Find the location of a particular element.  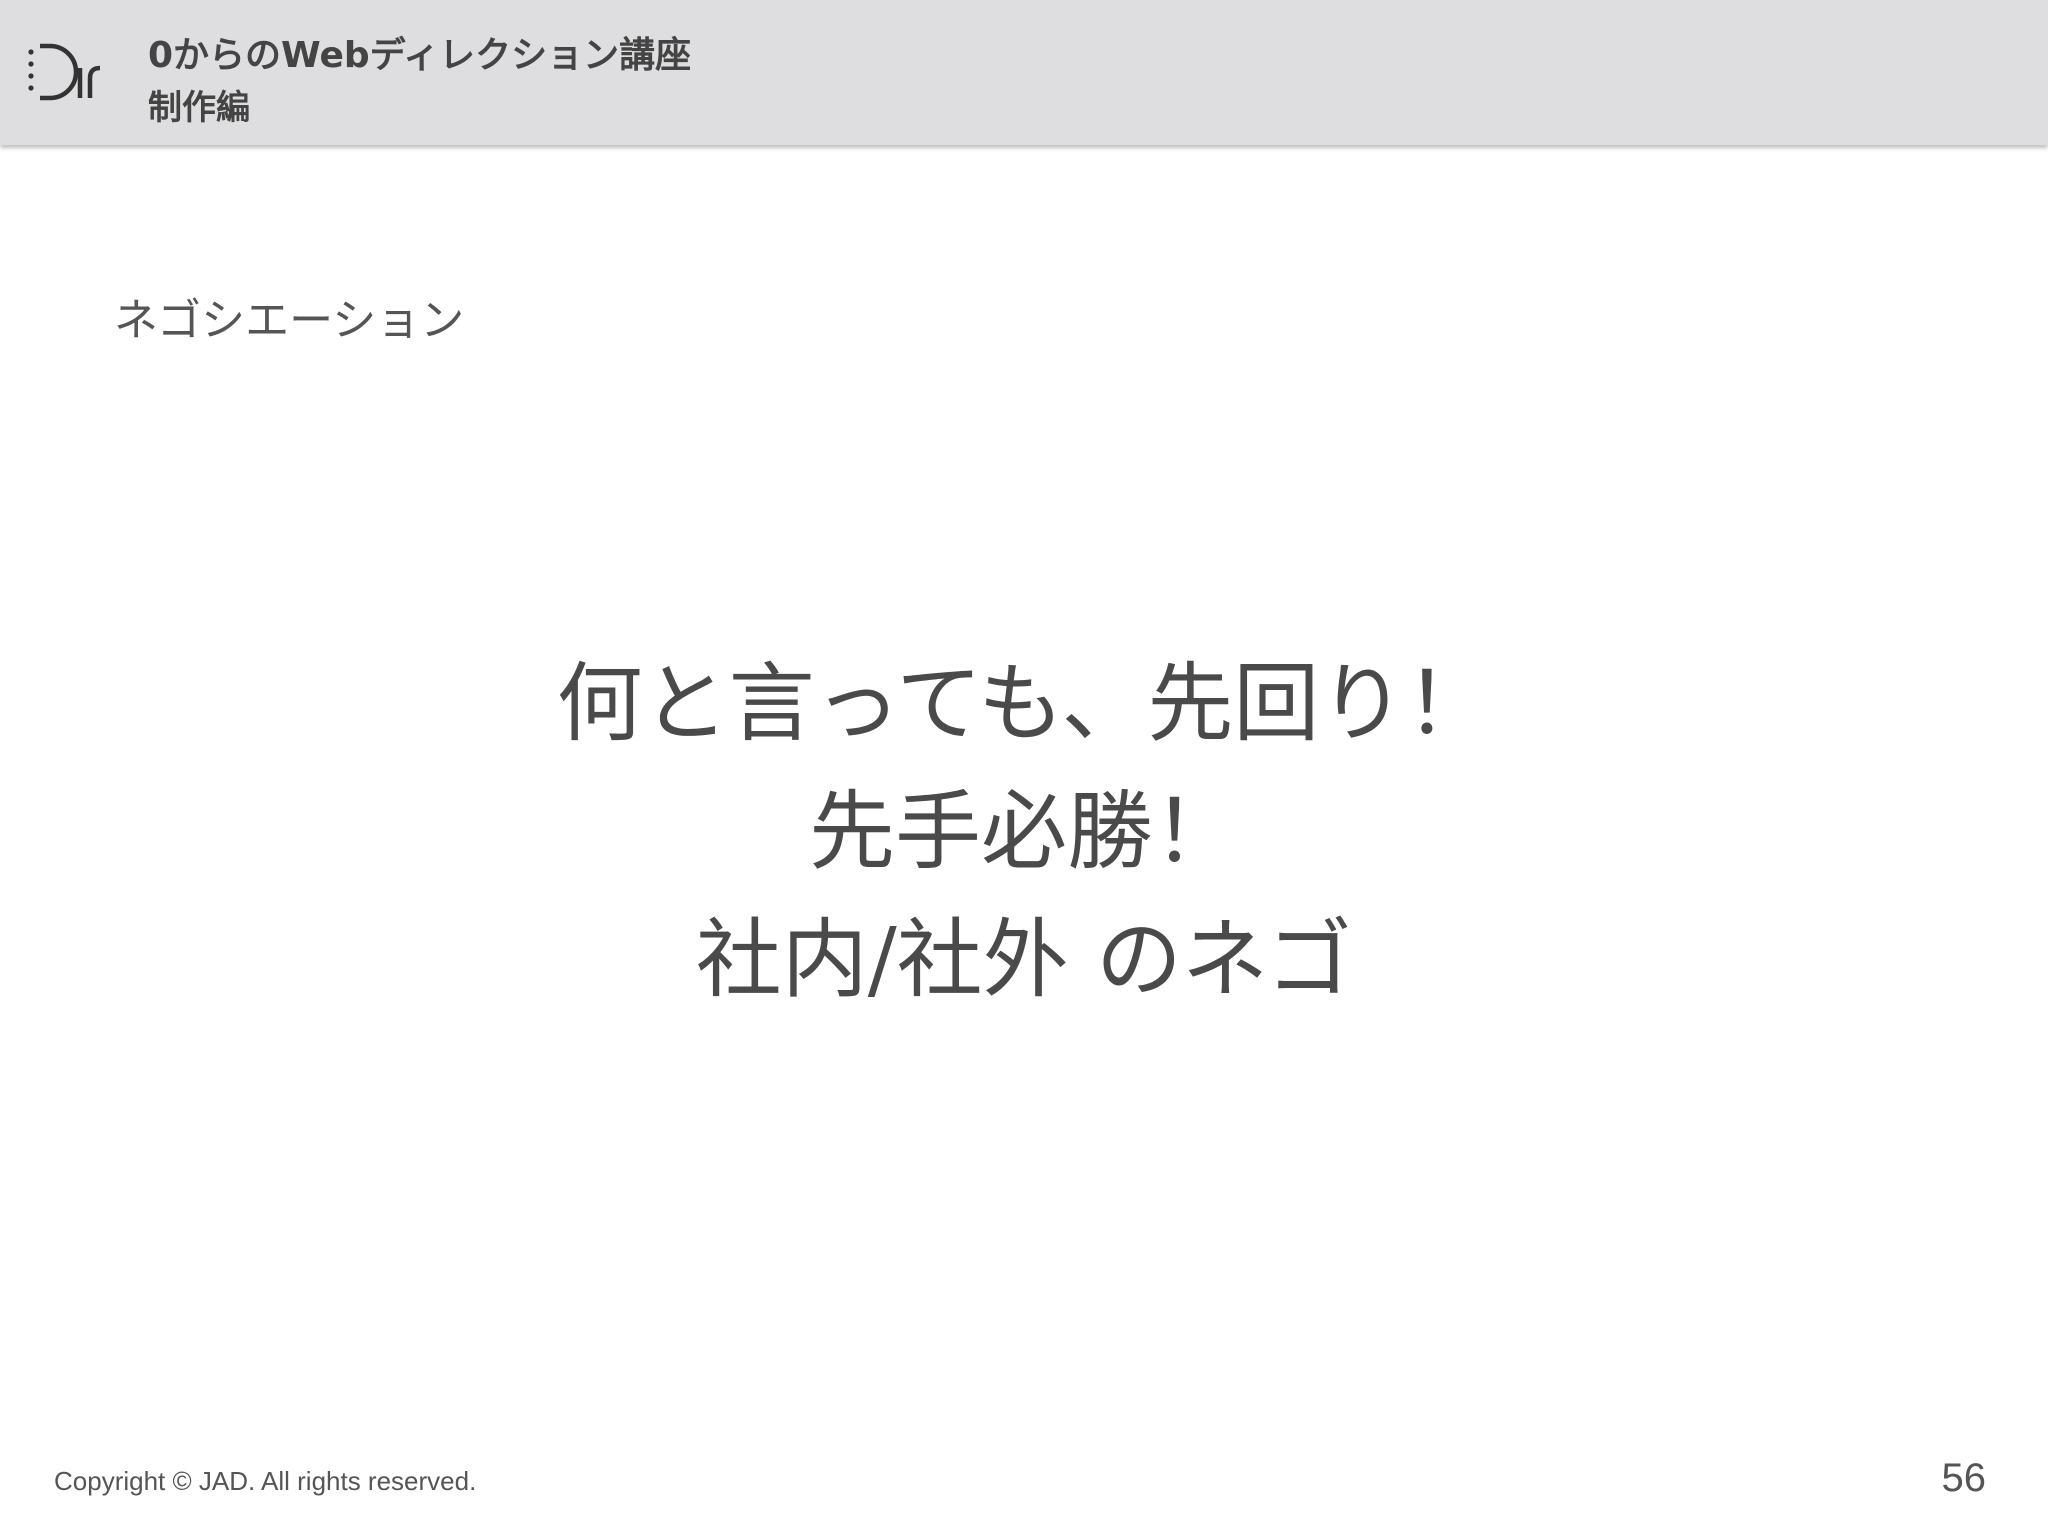

main-message-line-2: 先手必勝！ is located at coordinates (1024, 832).